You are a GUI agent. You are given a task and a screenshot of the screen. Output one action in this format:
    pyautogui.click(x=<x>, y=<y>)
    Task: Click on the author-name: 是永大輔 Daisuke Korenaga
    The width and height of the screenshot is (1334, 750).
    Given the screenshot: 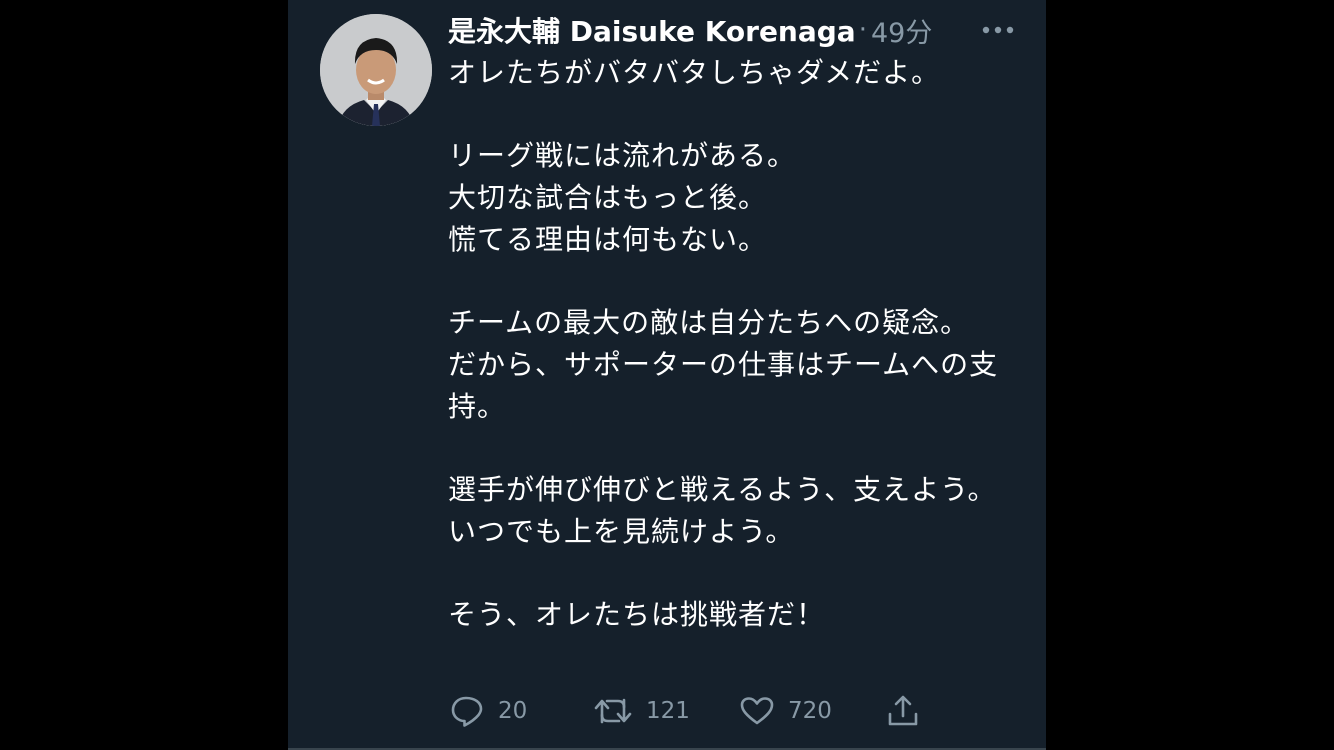 What is the action you would take?
    pyautogui.click(x=652, y=30)
    